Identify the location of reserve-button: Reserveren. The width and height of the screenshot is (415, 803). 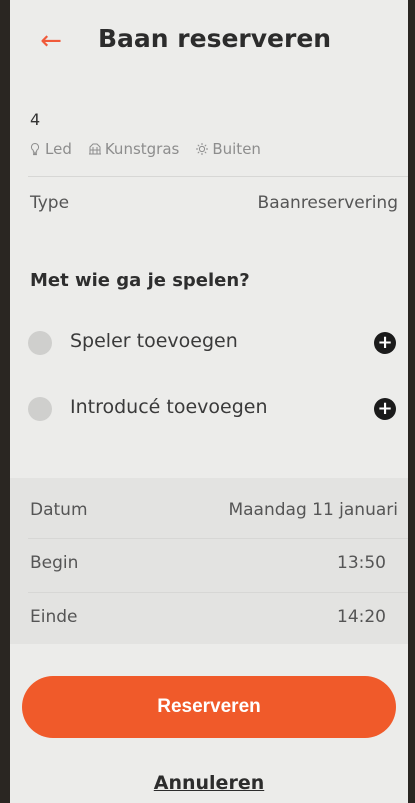
(209, 707).